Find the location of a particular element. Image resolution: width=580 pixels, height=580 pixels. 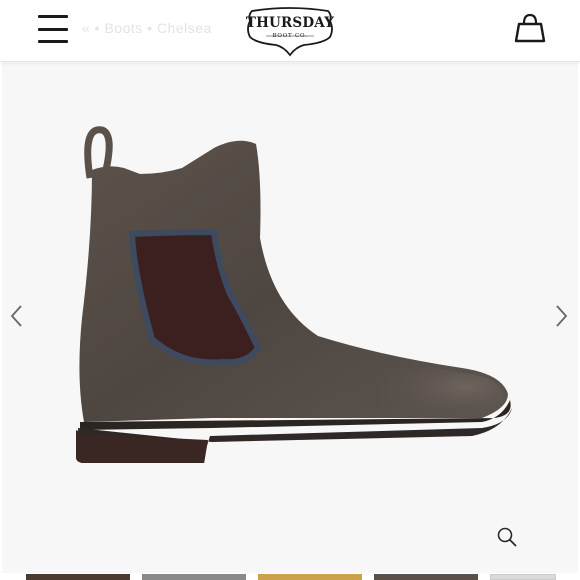

breadcrumb: « • Boots • Chelsea is located at coordinates (147, 28).